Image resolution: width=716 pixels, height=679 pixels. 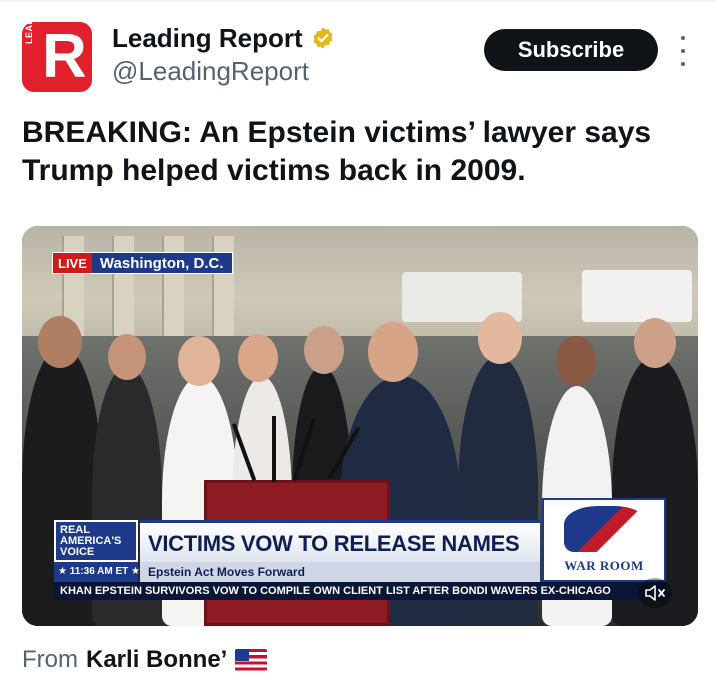 I want to click on media-attribution: From Karli Bonne’, so click(x=145, y=660).